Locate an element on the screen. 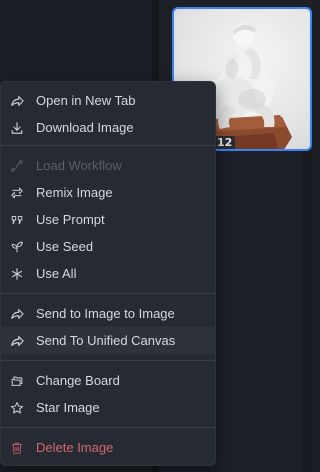  quote-icon is located at coordinates (17, 220).